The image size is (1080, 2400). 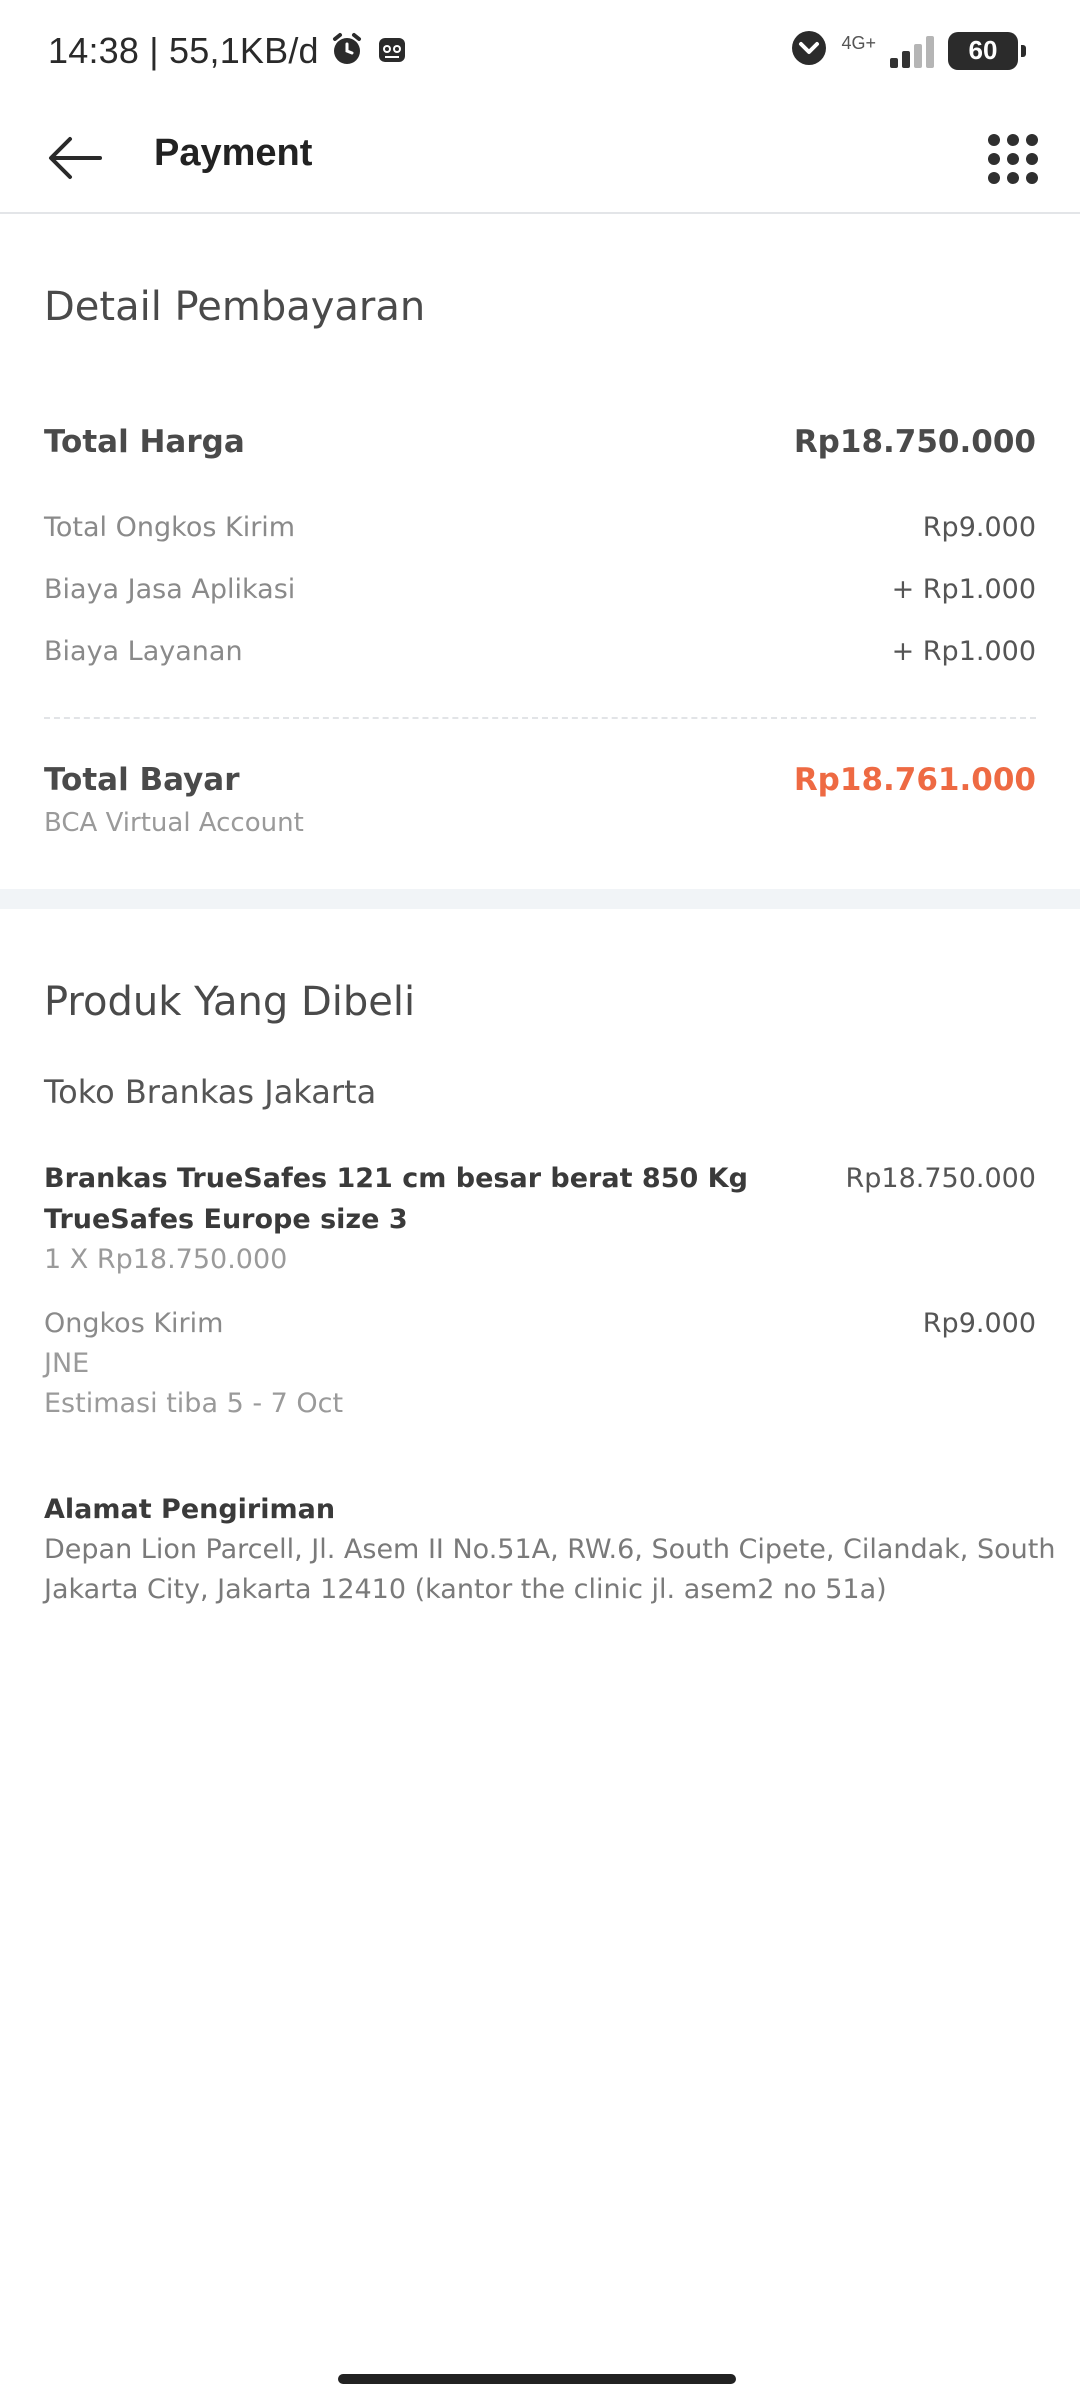 I want to click on total-price-row: Total Harga Rp18.750.000, so click(x=540, y=442).